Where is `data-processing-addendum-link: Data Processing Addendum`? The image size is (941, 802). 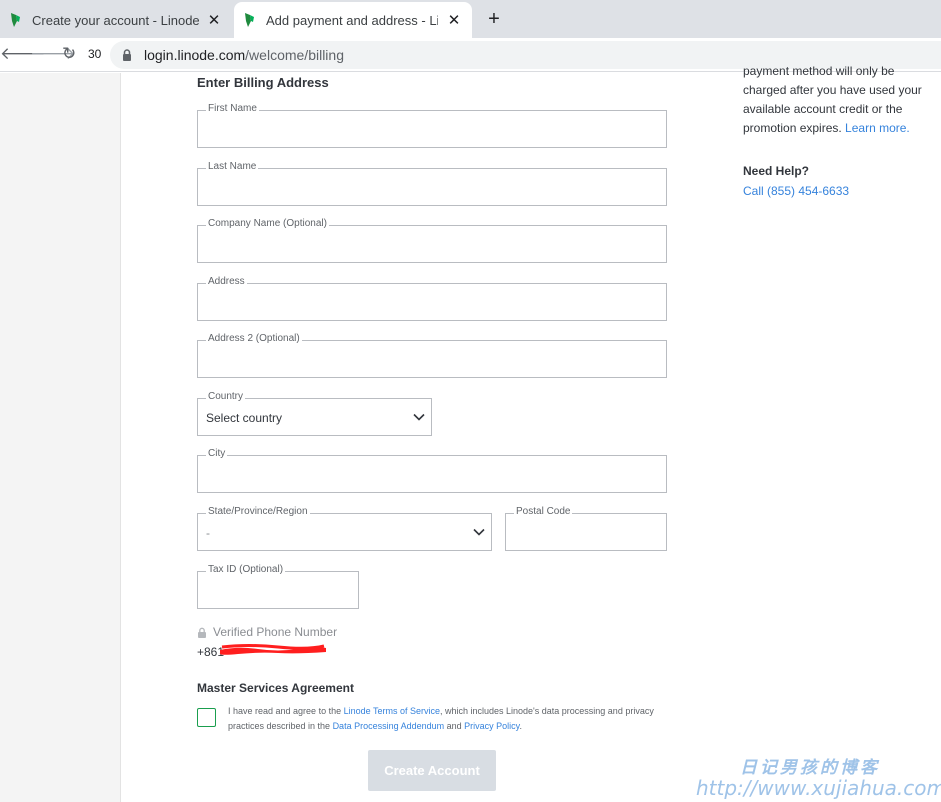
data-processing-addendum-link: Data Processing Addendum is located at coordinates (389, 726).